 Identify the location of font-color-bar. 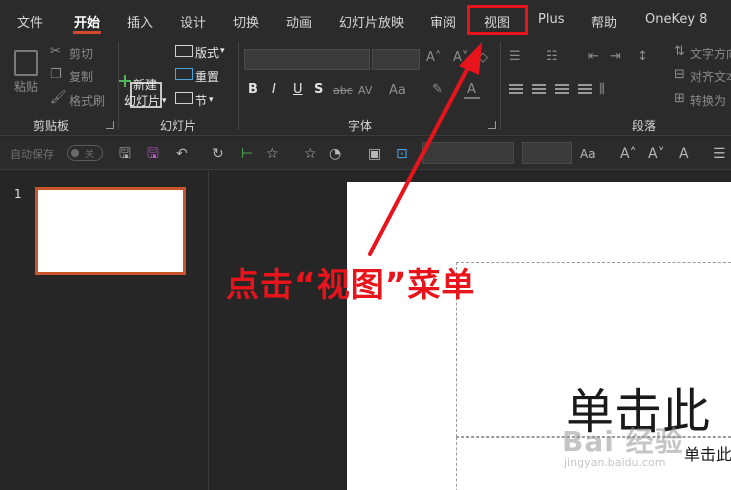
(472, 98).